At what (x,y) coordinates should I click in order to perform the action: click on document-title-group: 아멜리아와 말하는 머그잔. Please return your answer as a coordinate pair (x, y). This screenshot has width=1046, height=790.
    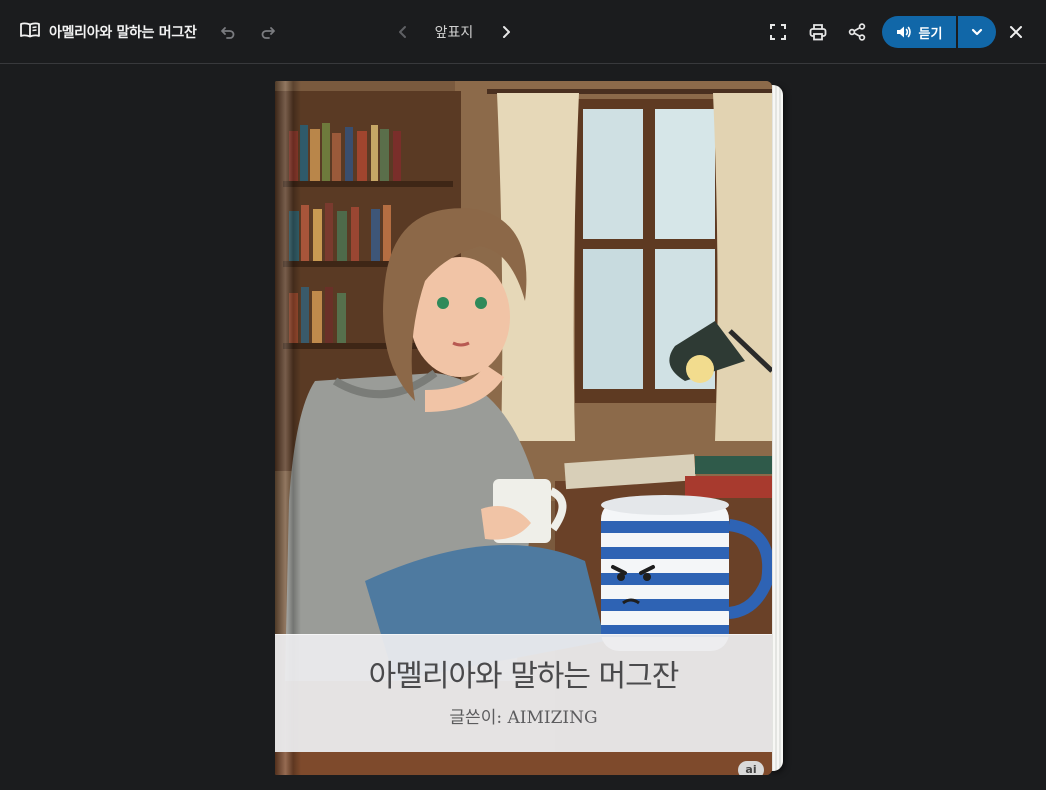
    Looking at the image, I should click on (108, 32).